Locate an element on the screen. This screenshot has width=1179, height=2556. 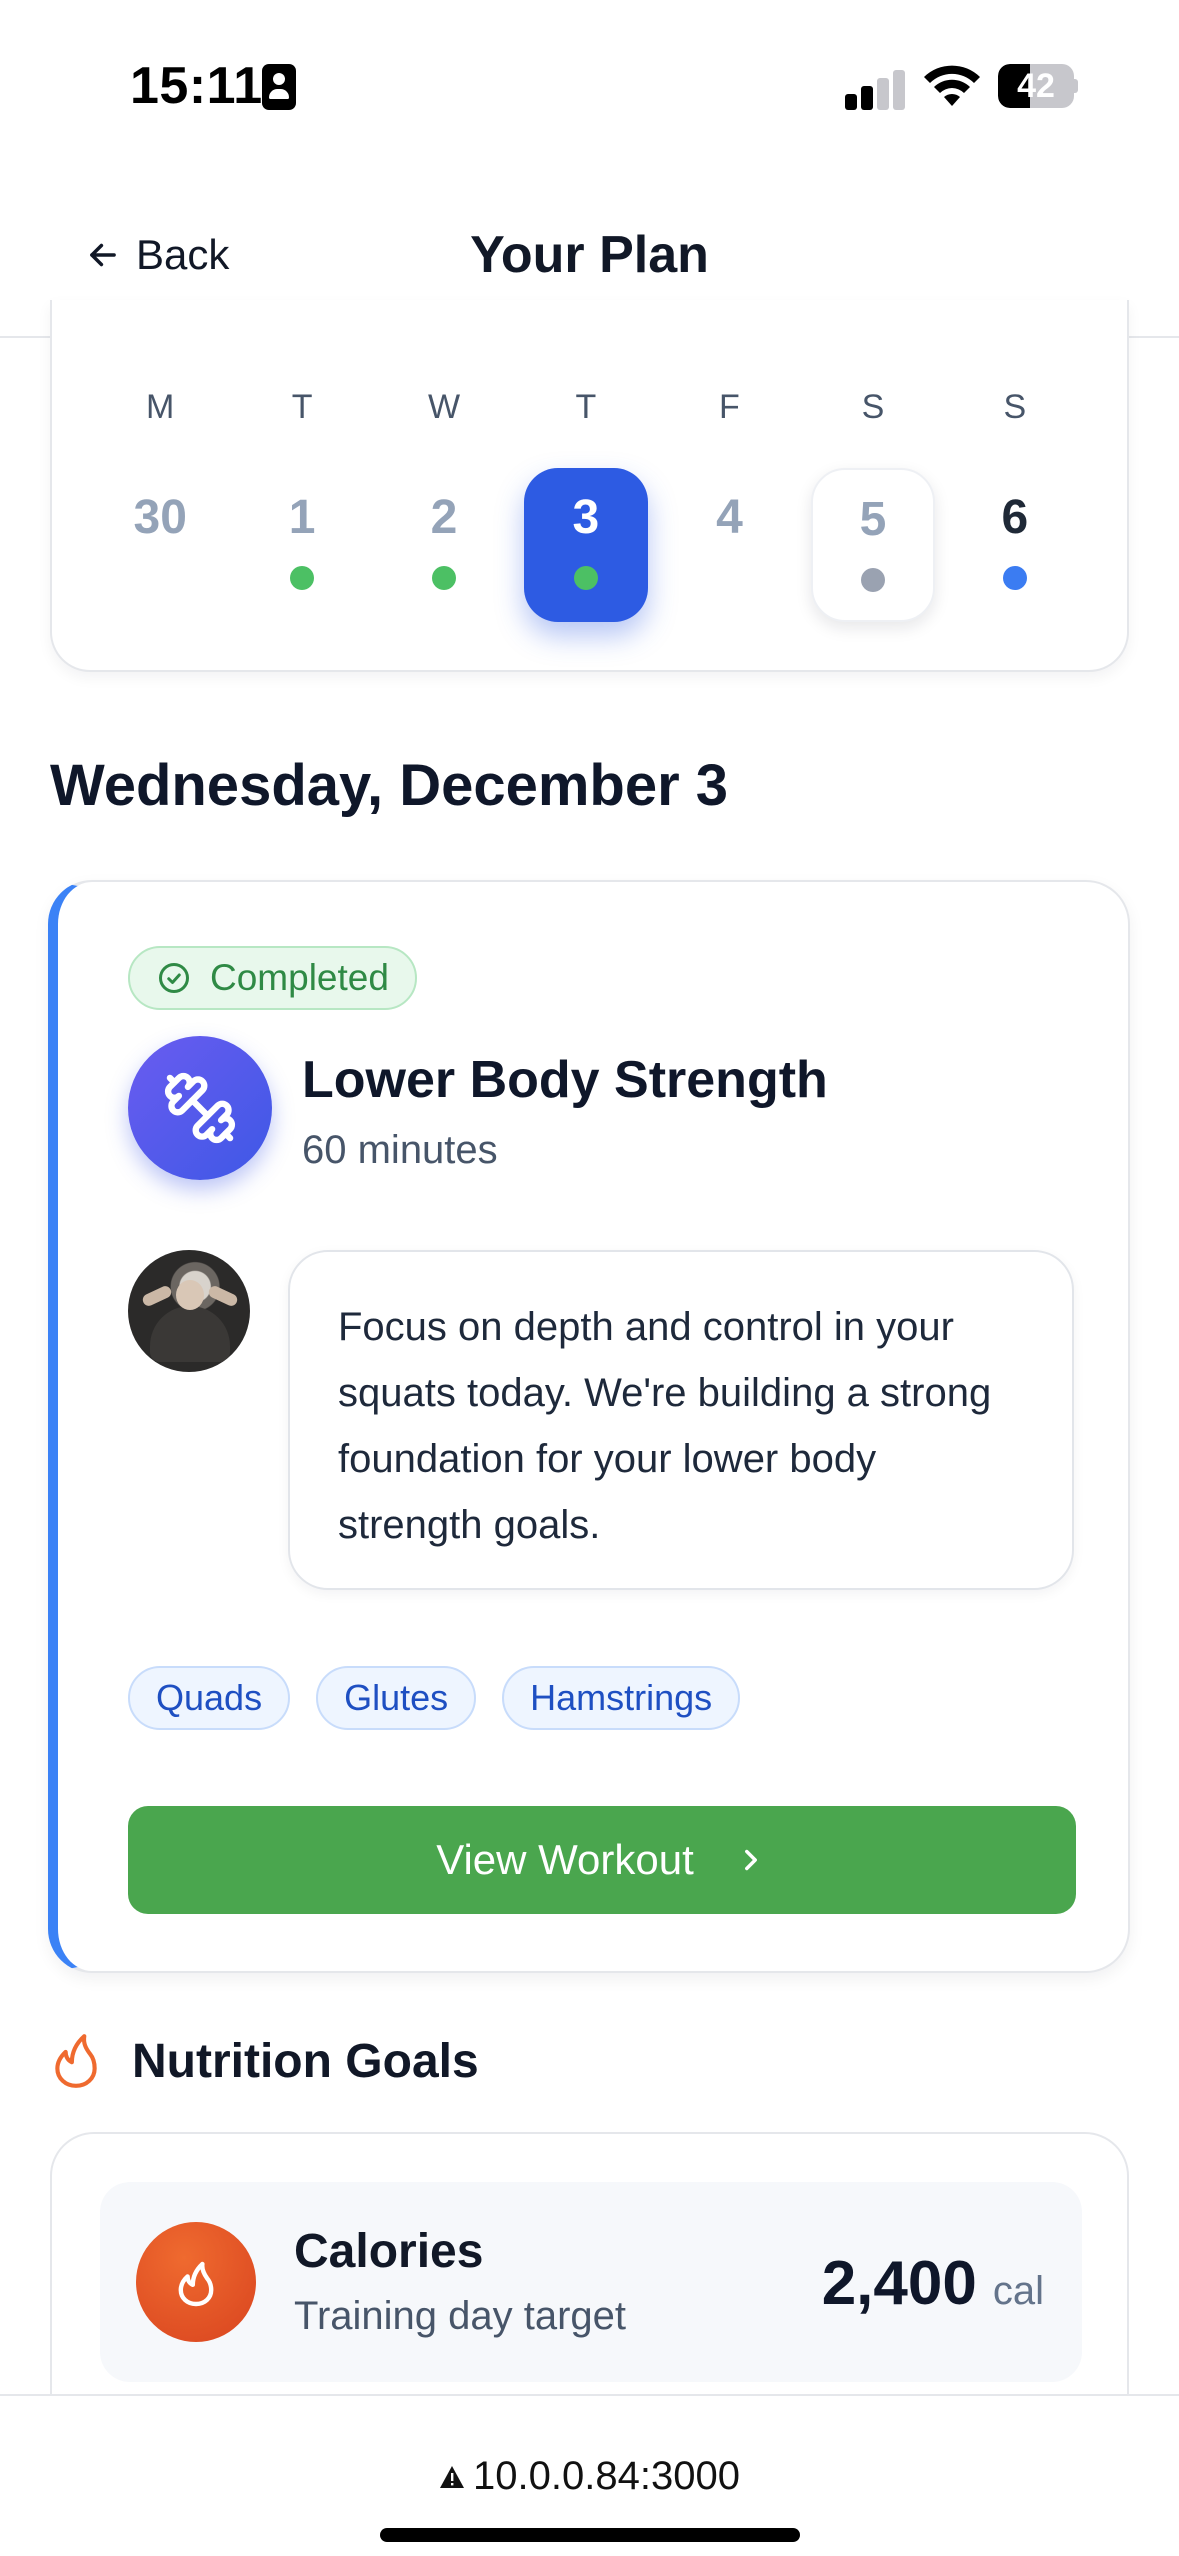
workout-type-avatar is located at coordinates (200, 1108).